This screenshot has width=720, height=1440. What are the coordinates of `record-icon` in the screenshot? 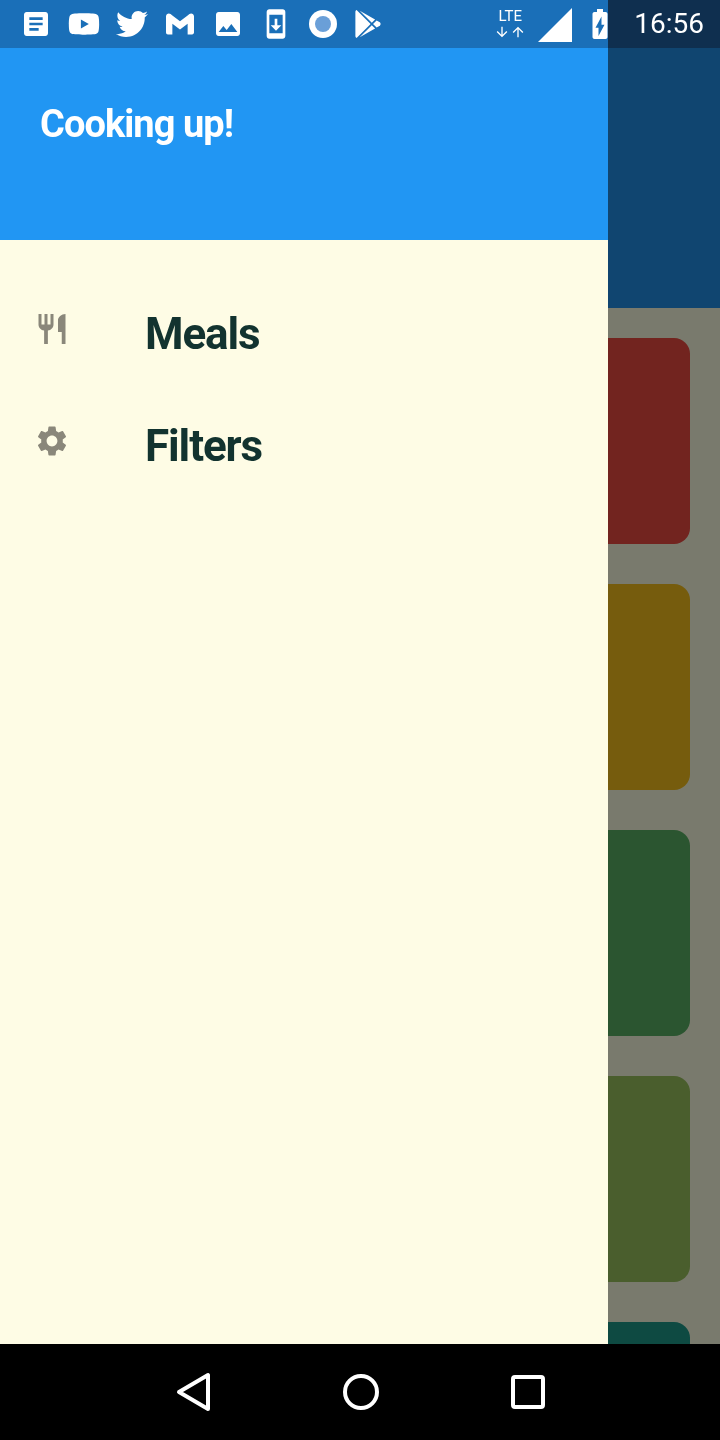 It's located at (323, 24).